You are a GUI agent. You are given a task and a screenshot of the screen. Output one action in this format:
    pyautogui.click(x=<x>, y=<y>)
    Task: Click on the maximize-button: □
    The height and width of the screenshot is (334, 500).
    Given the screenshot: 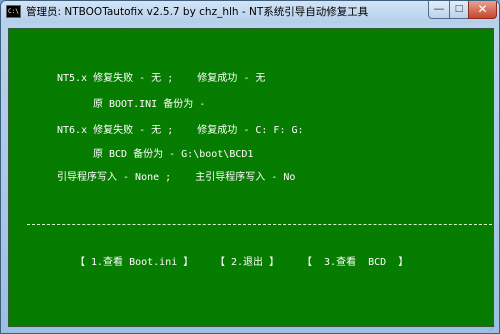 What is the action you would take?
    pyautogui.click(x=459, y=10)
    